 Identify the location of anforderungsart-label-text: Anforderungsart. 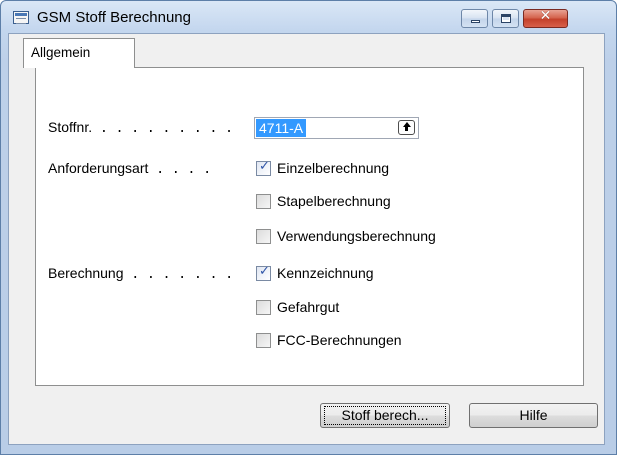
(98, 168).